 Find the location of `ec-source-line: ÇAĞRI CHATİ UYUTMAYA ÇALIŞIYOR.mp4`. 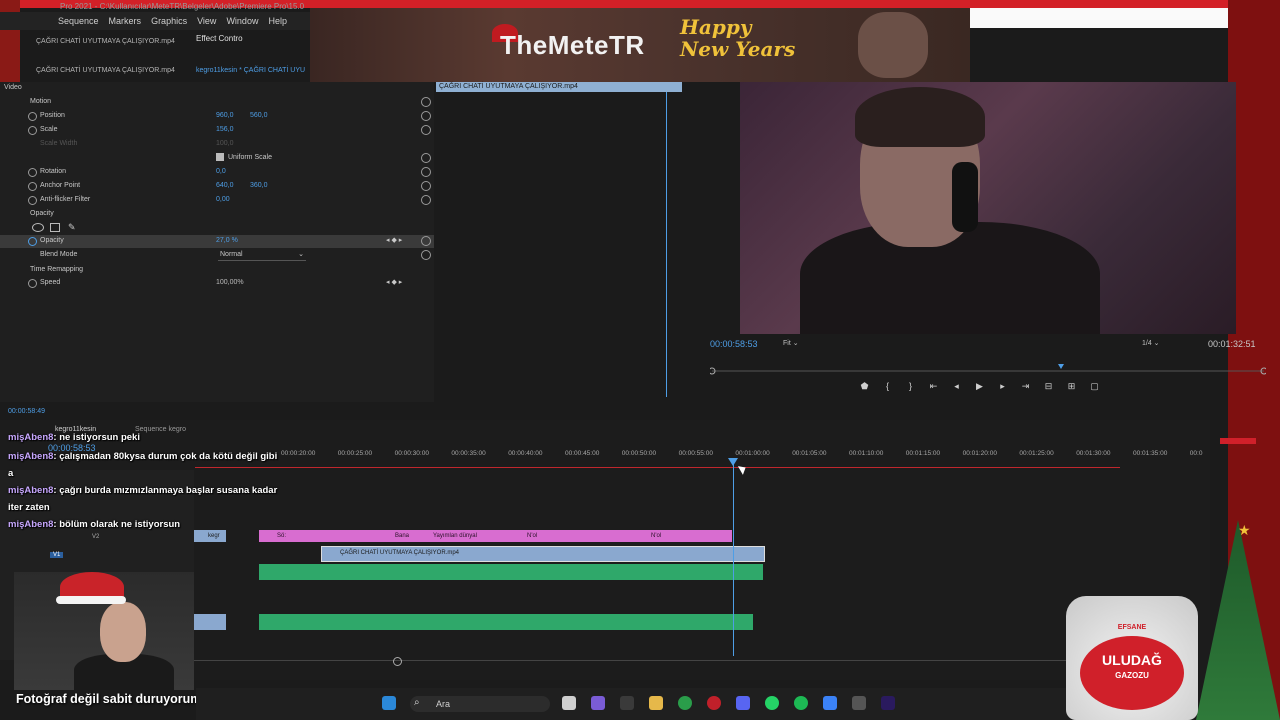

ec-source-line: ÇAĞRI CHATİ UYUTMAYA ÇALIŞIYOR.mp4 is located at coordinates (105, 70).